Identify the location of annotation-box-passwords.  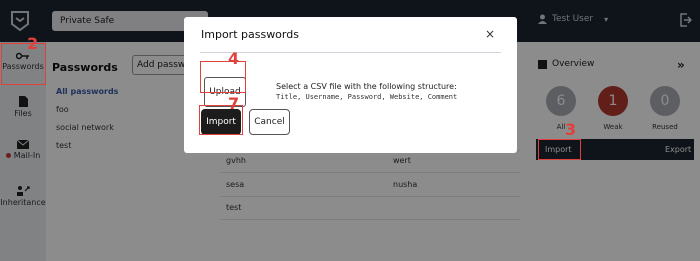
(23, 64).